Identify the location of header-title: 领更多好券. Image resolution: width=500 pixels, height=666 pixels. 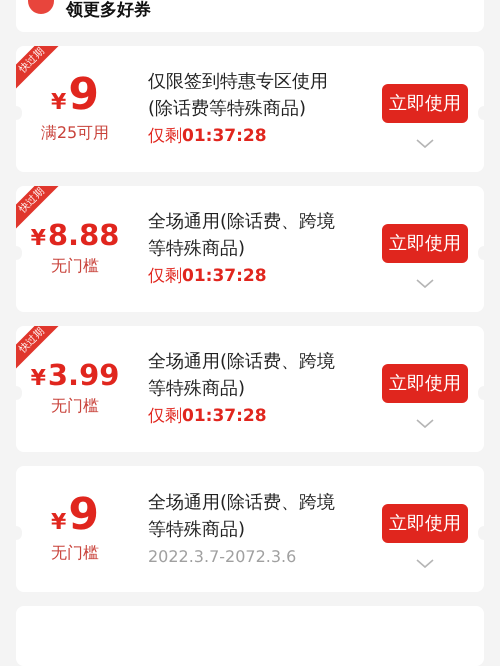
(108, 10).